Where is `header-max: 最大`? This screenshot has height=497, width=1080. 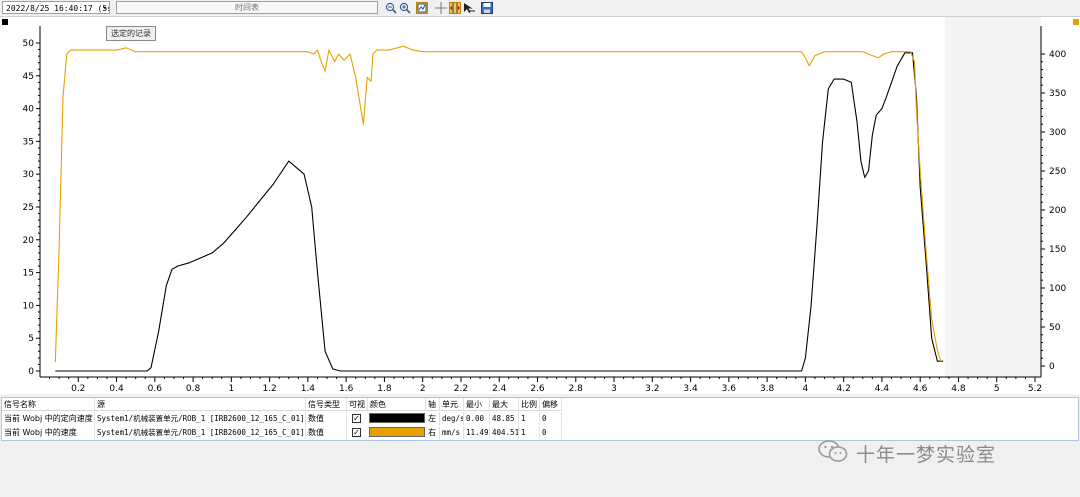 header-max: 最大 is located at coordinates (504, 404).